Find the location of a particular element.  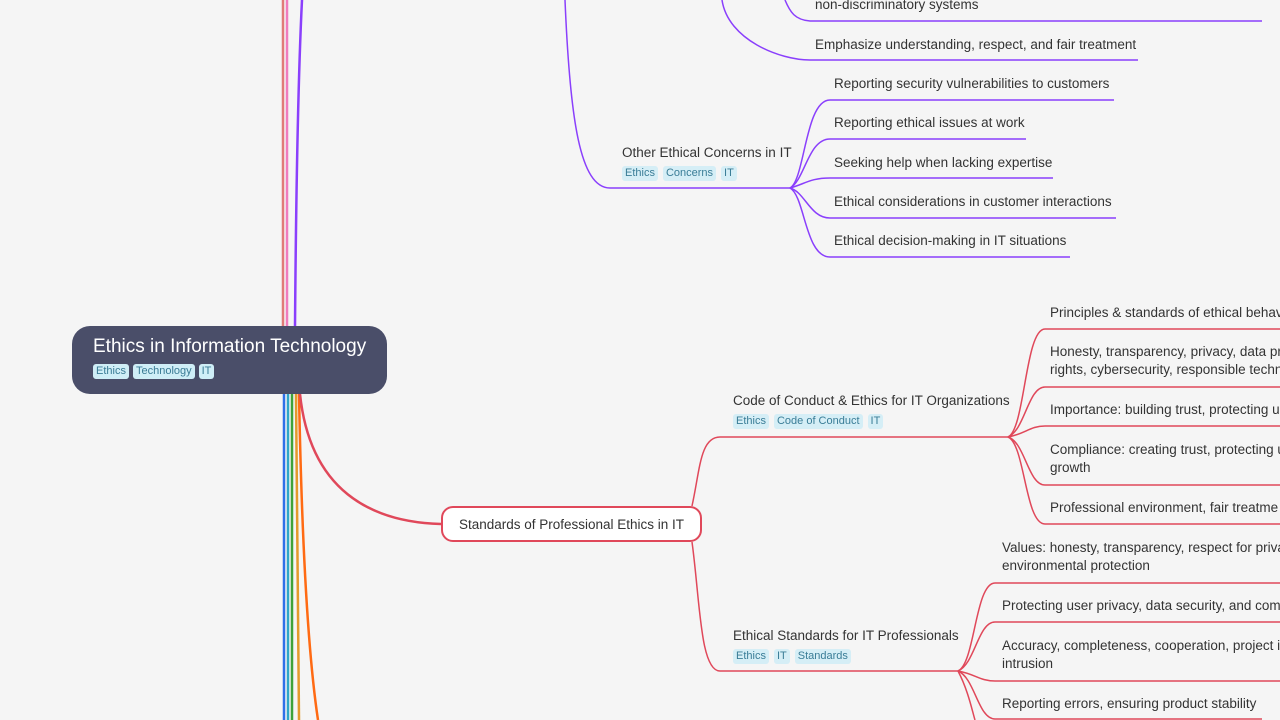

leaf-node: Compliance: creating trust, protecting u is located at coordinates (1165, 450).